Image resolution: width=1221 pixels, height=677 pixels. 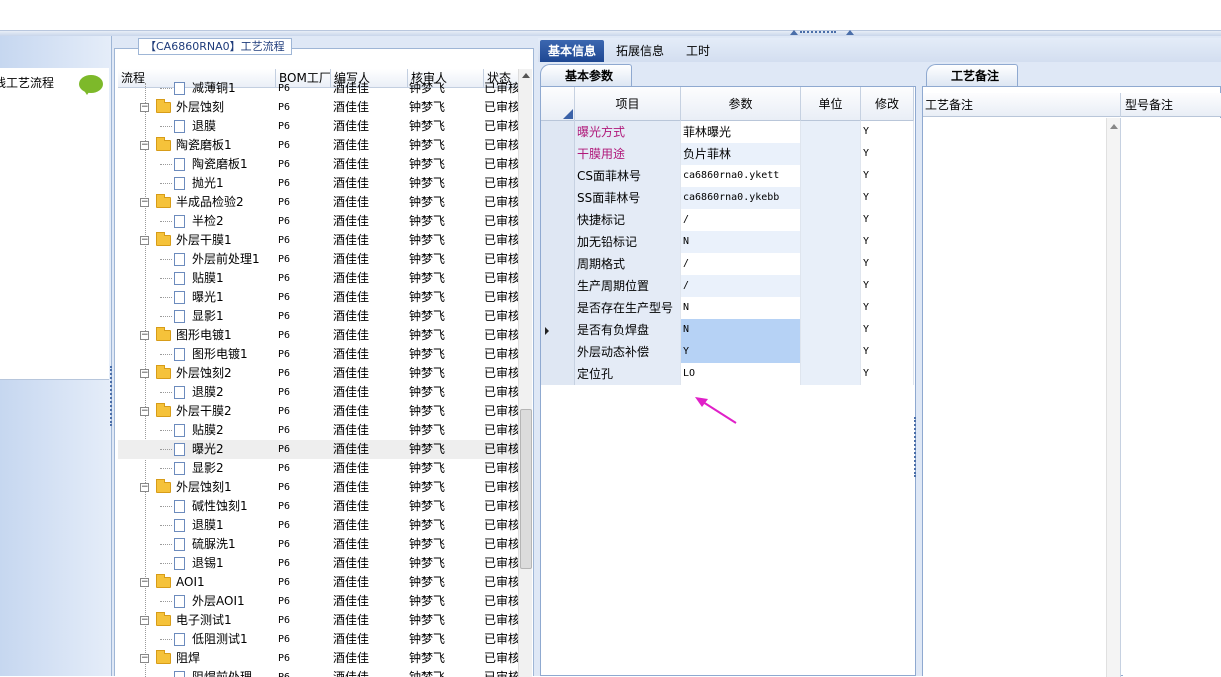 What do you see at coordinates (318, 468) in the screenshot?
I see `tree-step-row: 显影2 P6 酒佳佳 钟梦飞 已审核` at bounding box center [318, 468].